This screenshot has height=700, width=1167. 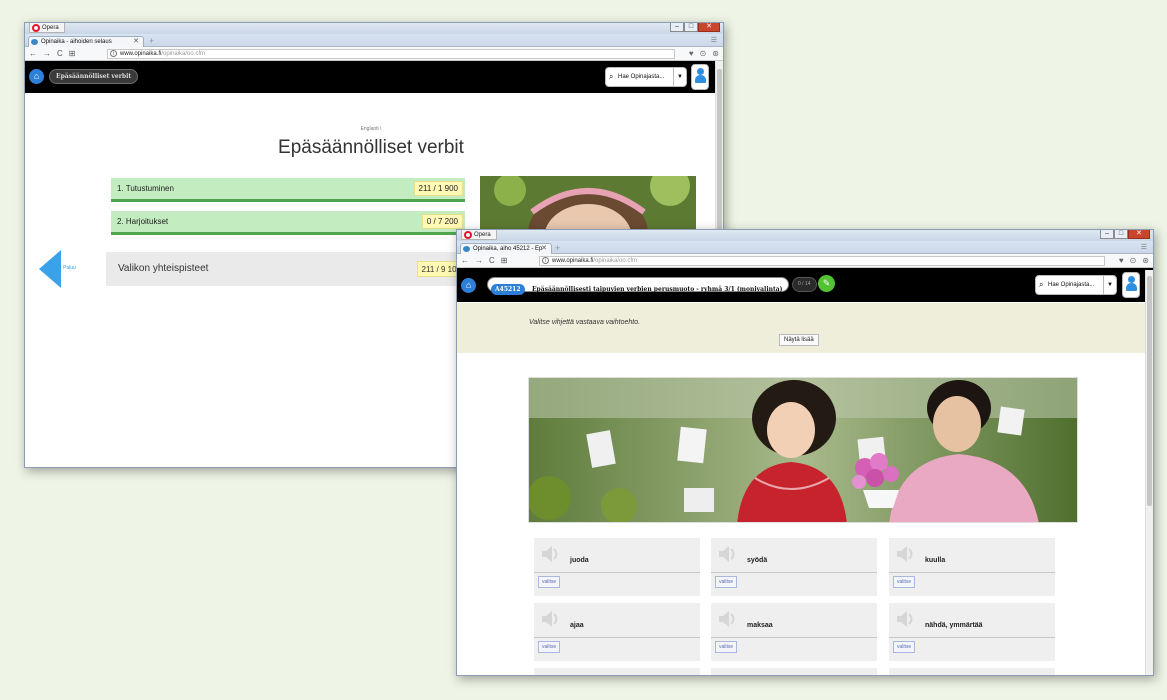 I want to click on wrench-icon: ✎, so click(x=826, y=283).